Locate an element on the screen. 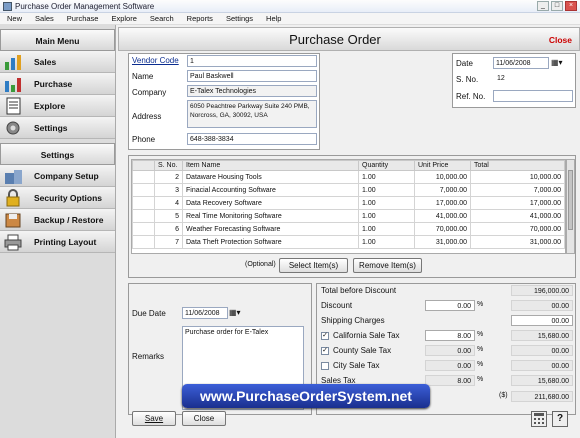 This screenshot has height=438, width=580. save-button: Save is located at coordinates (154, 418).